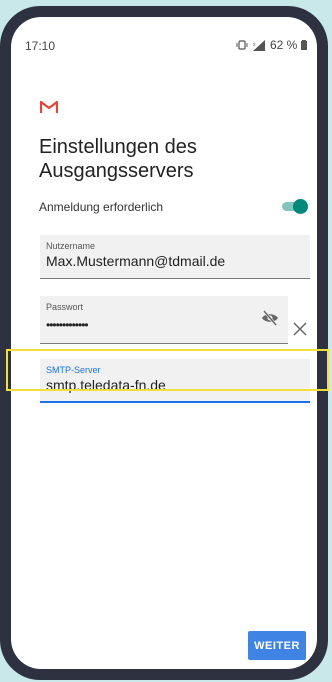  What do you see at coordinates (254, 45) in the screenshot?
I see `svg-text: x` at bounding box center [254, 45].